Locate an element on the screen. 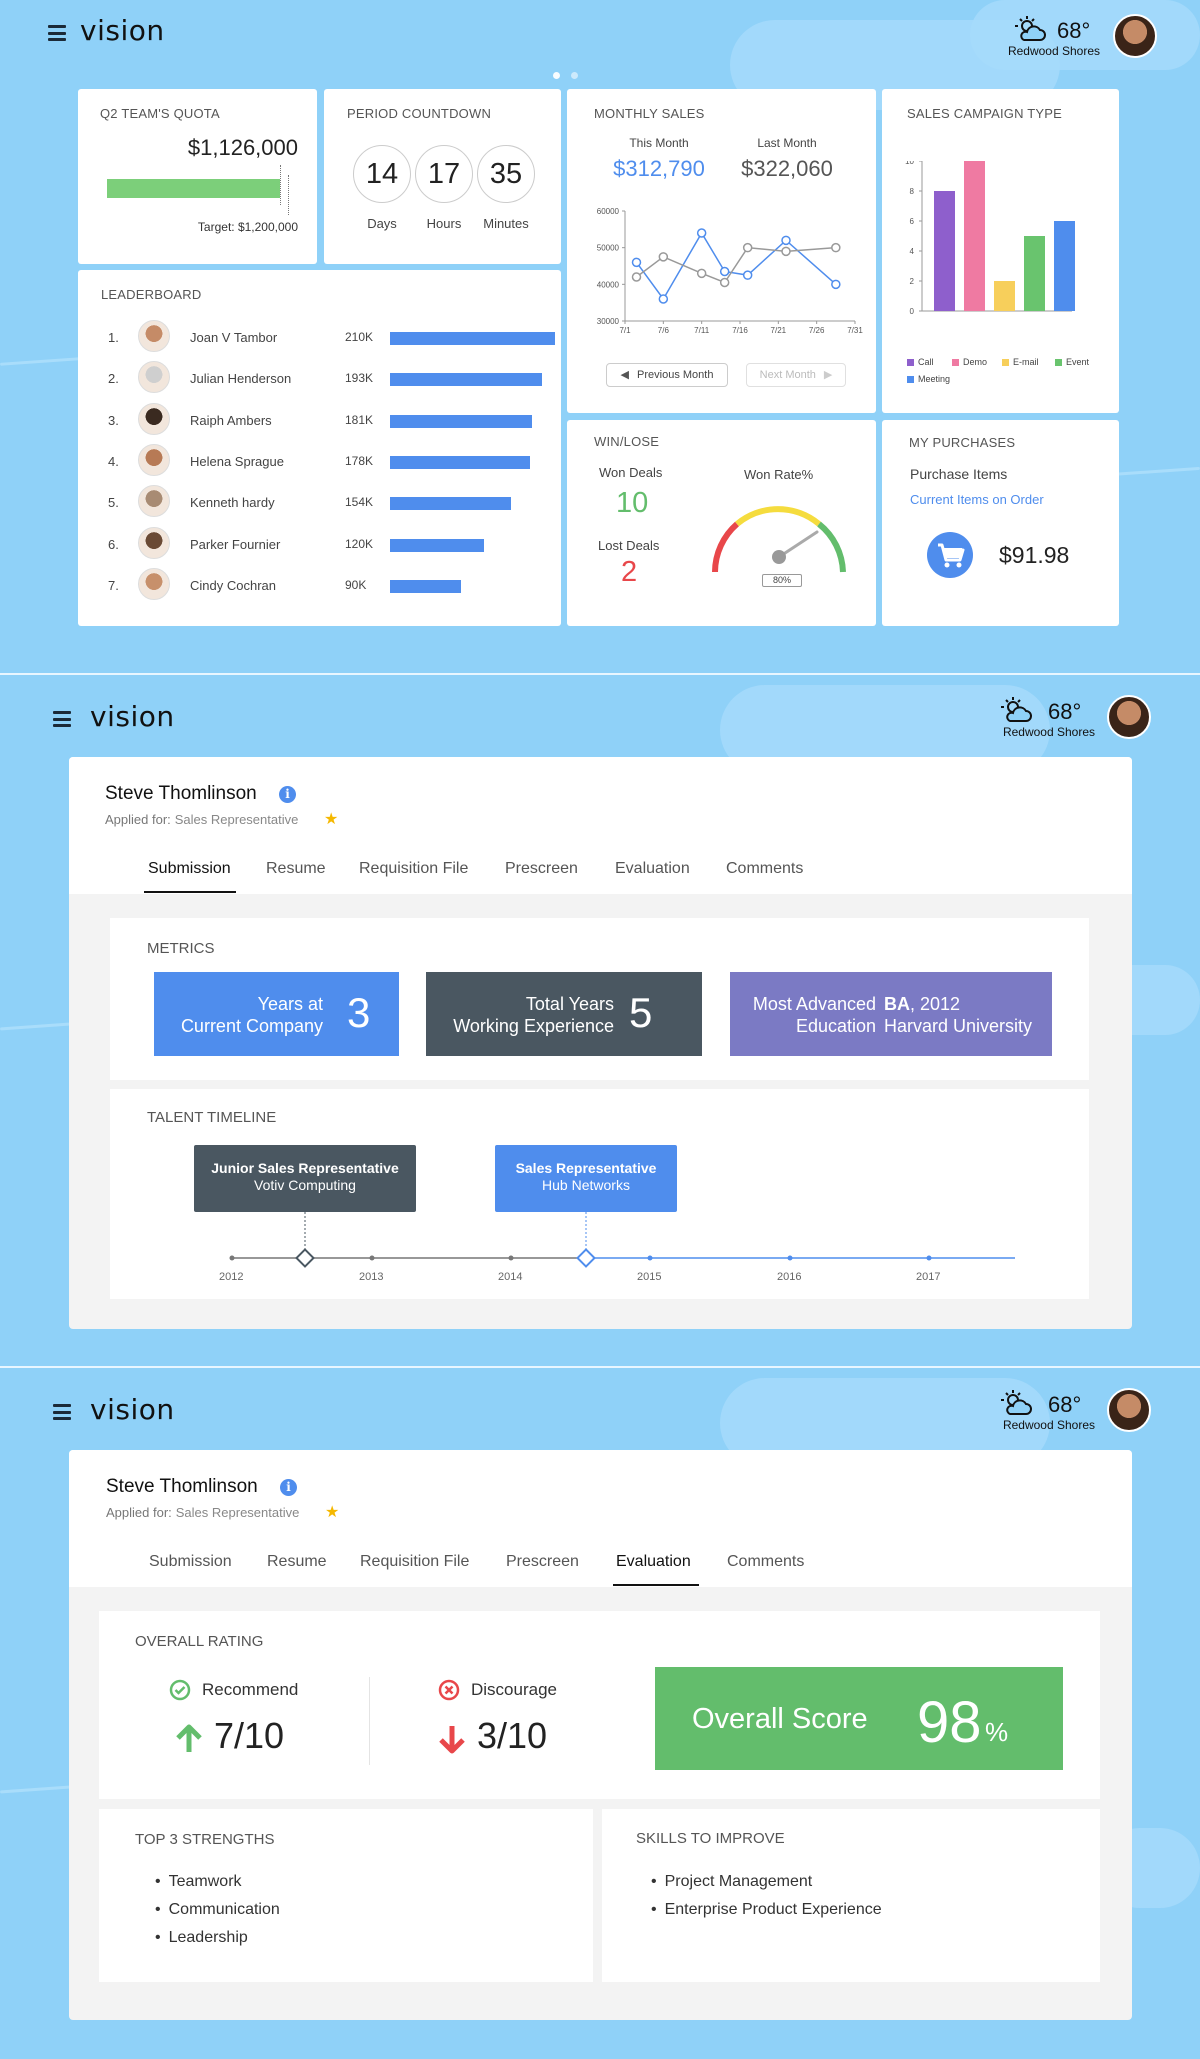 This screenshot has width=1200, height=2059. days-label: Days is located at coordinates (382, 223).